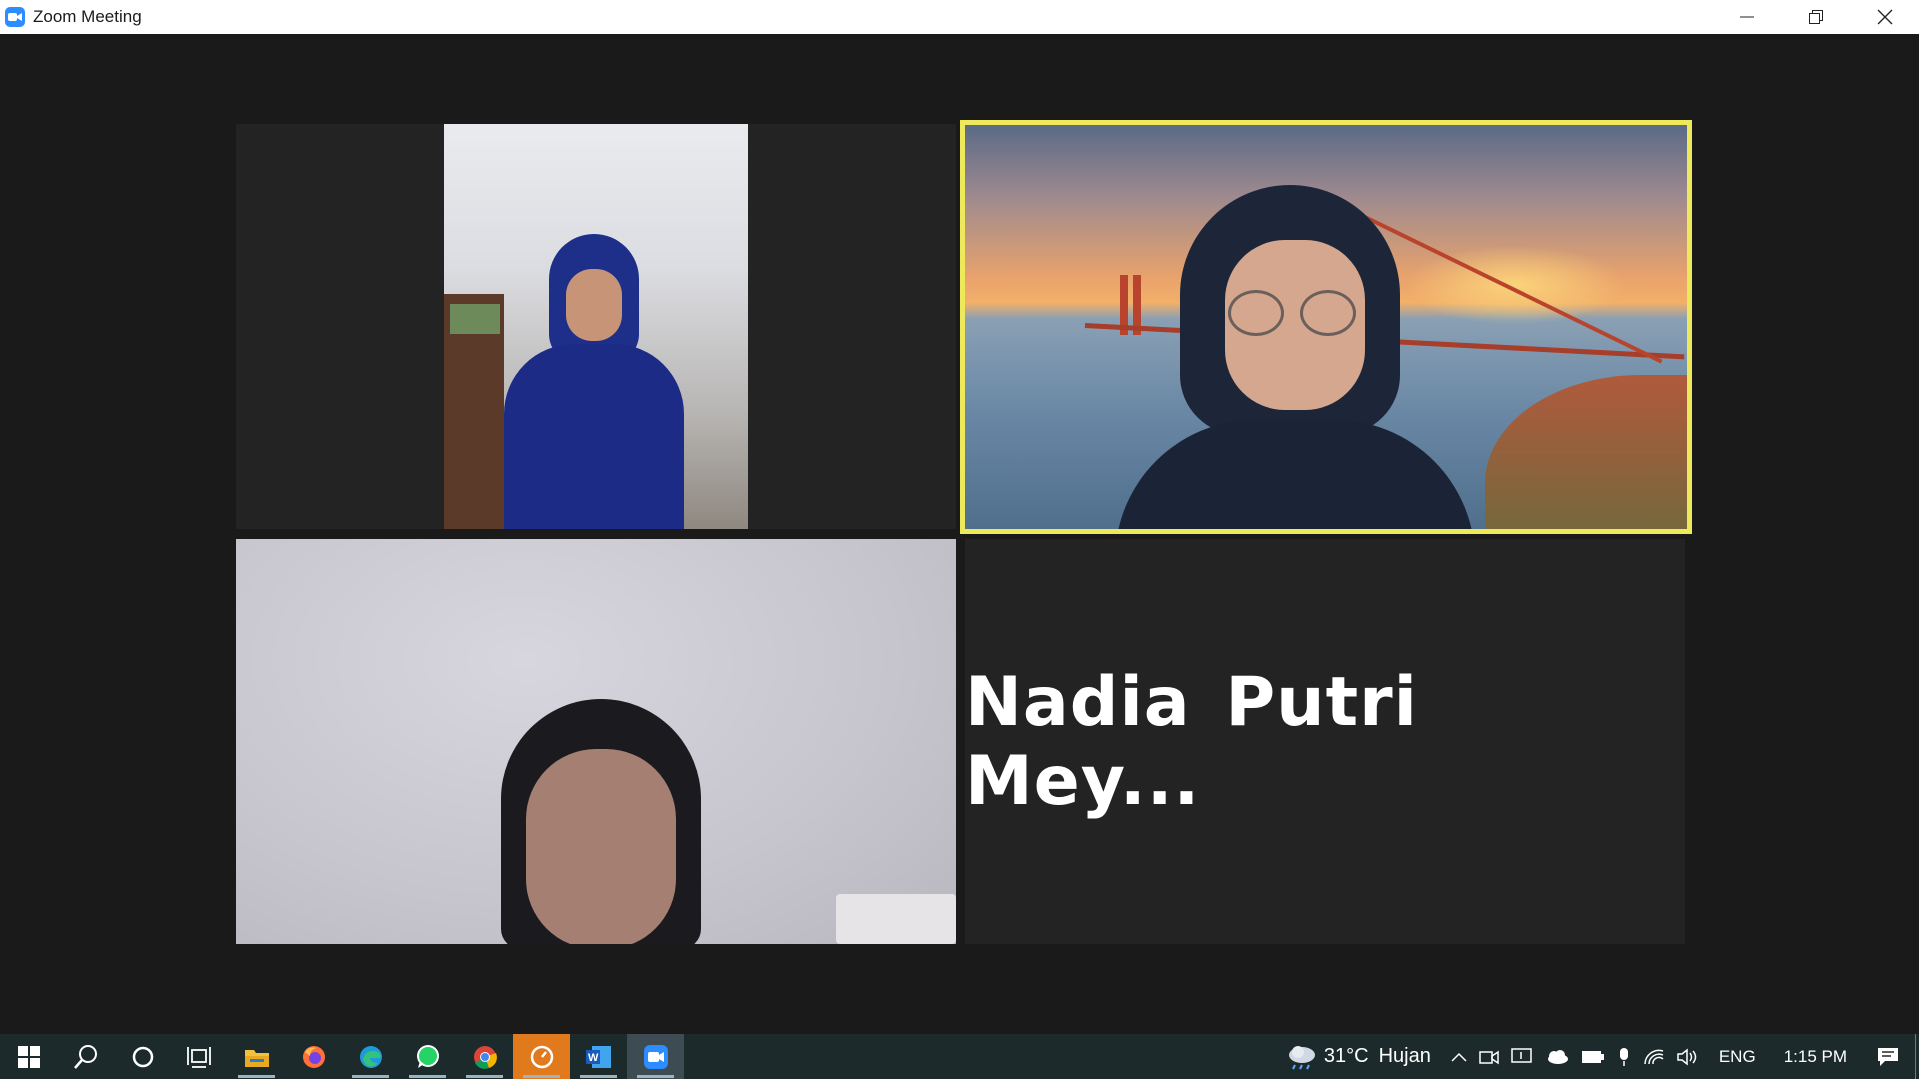 The height and width of the screenshot is (1079, 1919). I want to click on edge-button, so click(370, 1056).